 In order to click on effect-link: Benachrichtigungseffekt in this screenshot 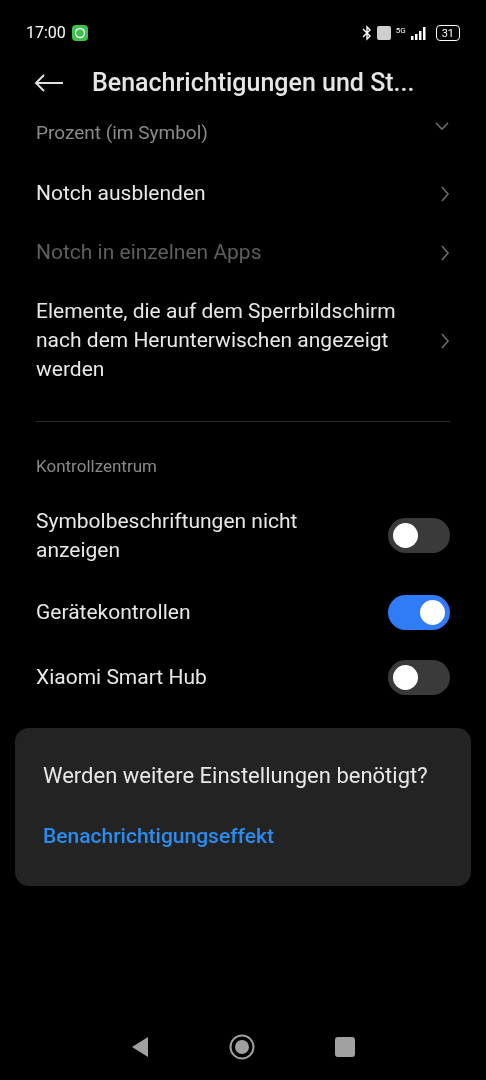, I will do `click(243, 836)`.